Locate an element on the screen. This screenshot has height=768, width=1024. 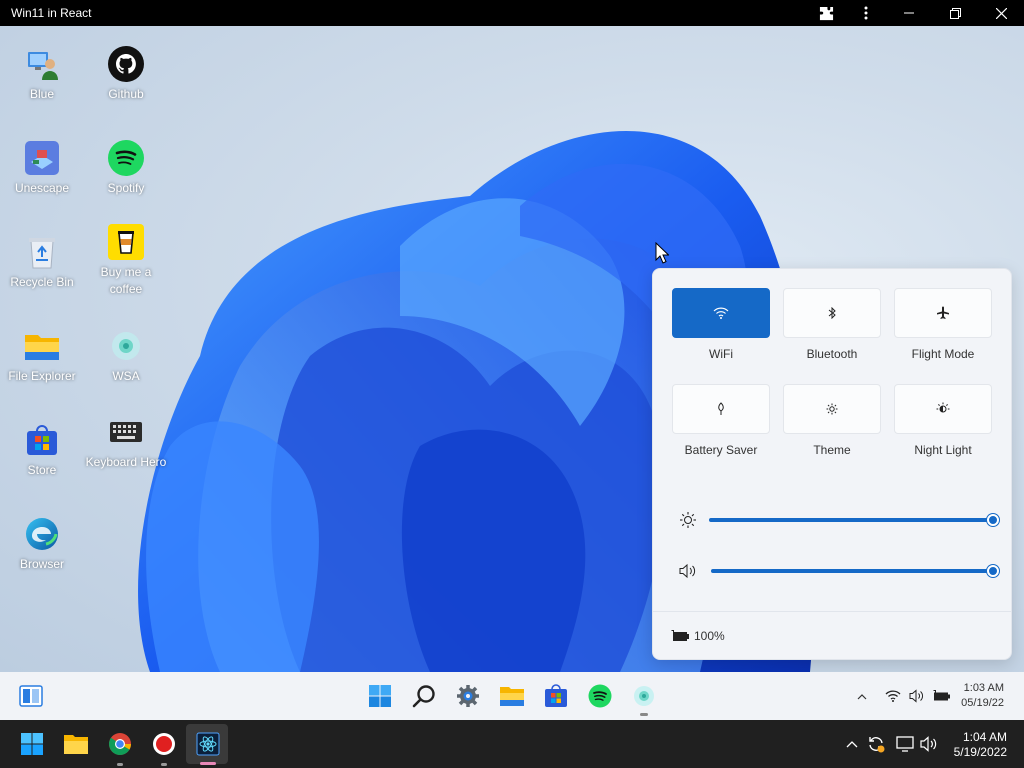
flight-mode-toggle is located at coordinates (943, 313).